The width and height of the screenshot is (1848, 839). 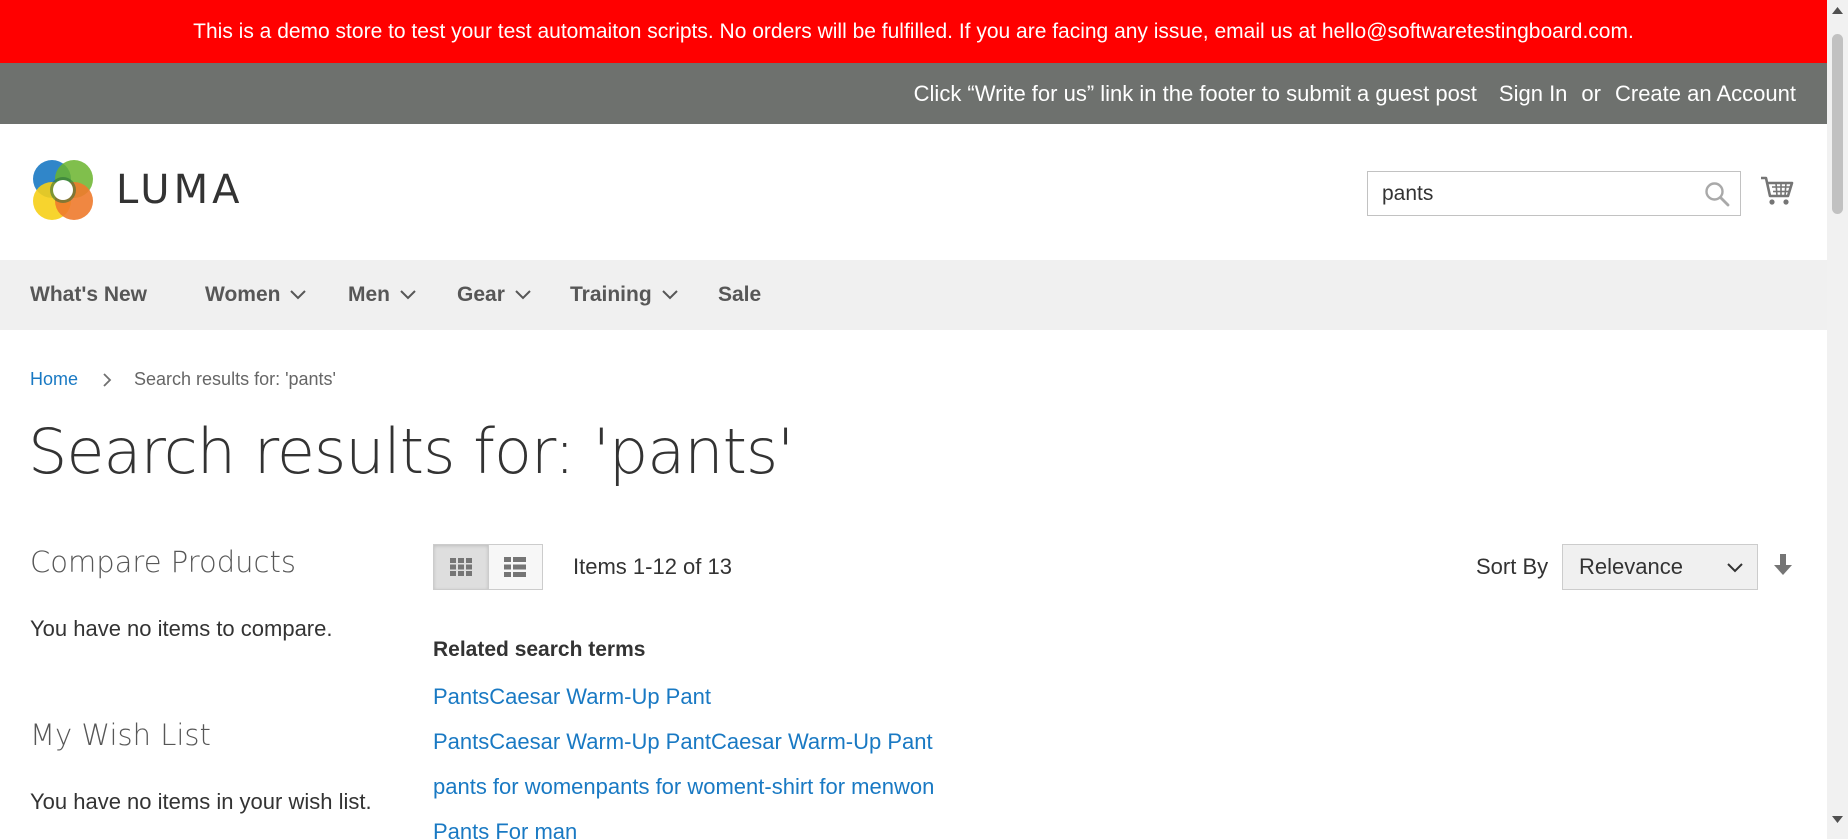 I want to click on wishlist-empty-text: You have no items in your wish list., so click(x=201, y=801).